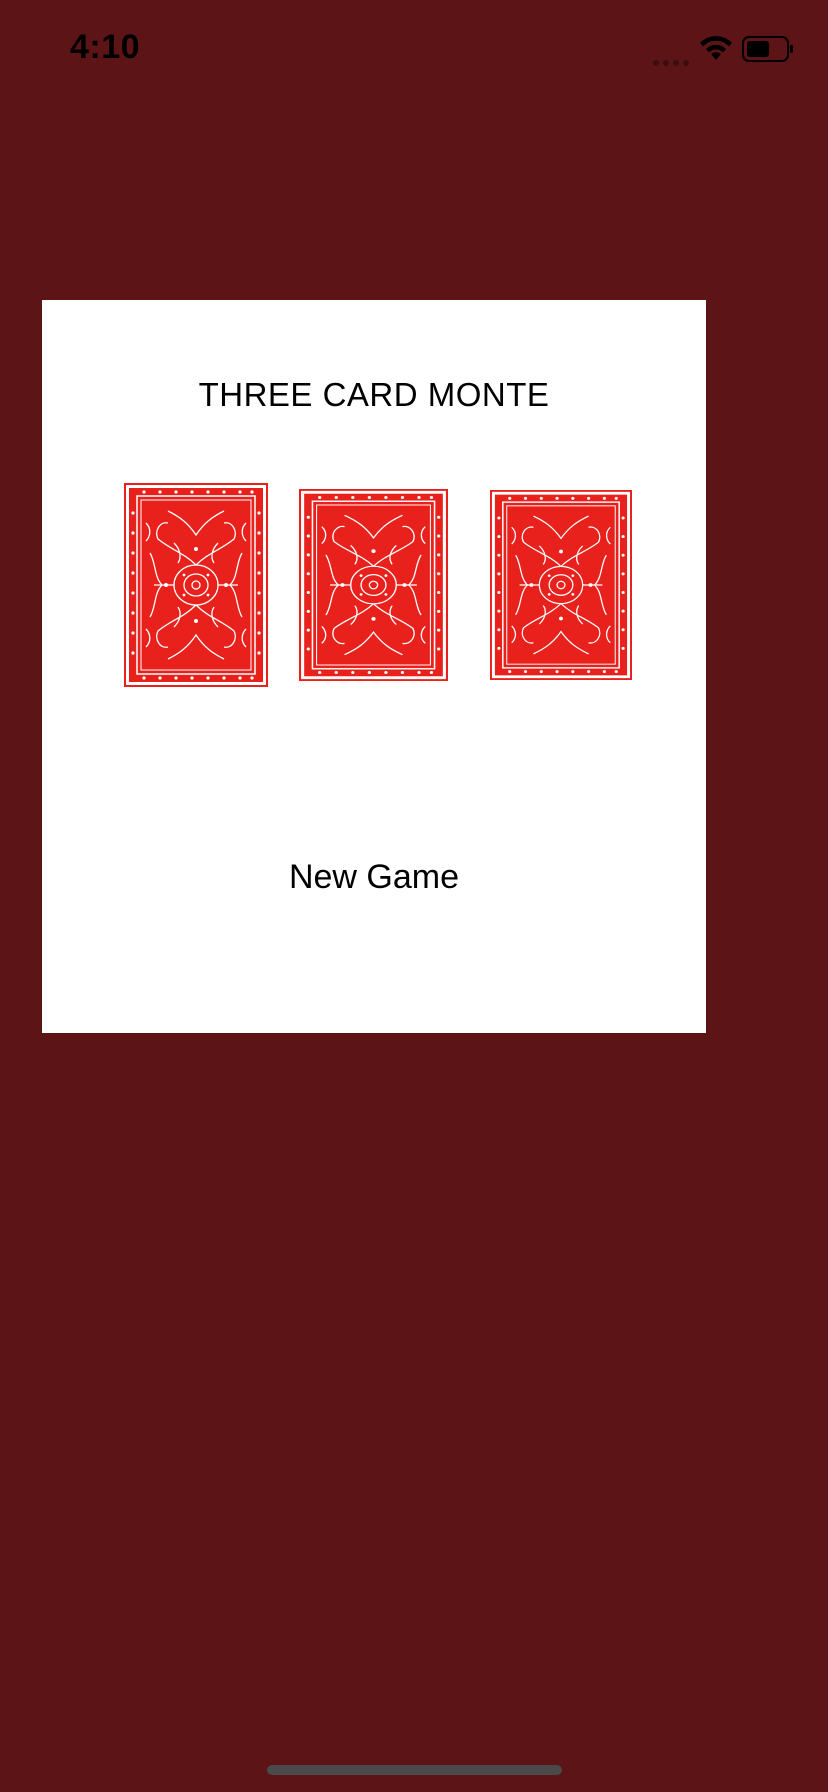 The width and height of the screenshot is (828, 1792). Describe the element at coordinates (768, 49) in the screenshot. I see `battery-icon` at that location.